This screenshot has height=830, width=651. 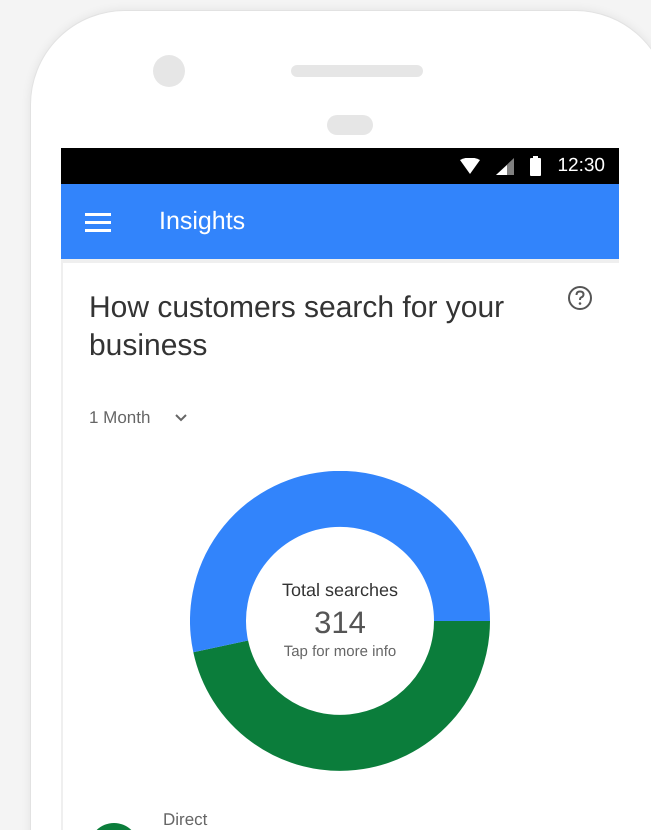 What do you see at coordinates (340, 590) in the screenshot?
I see `donut-label: Total searches` at bounding box center [340, 590].